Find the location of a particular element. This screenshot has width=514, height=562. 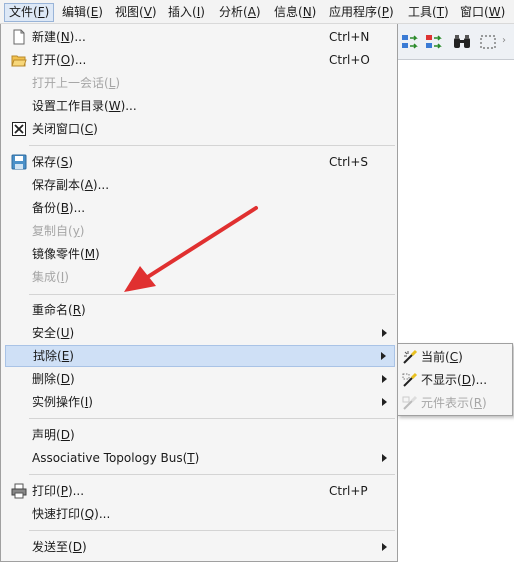

menu-item-new: 新建(N)... Ctrl+N is located at coordinates (200, 37).